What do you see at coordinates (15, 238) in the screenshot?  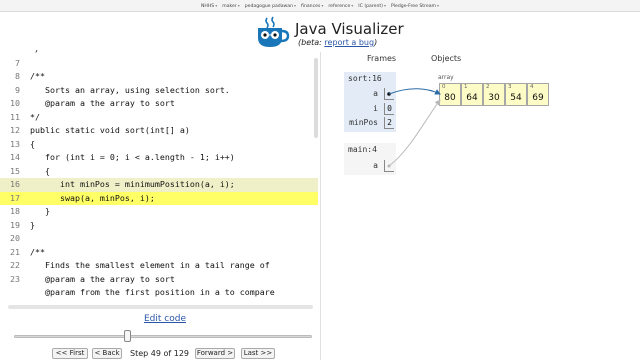 I see `line-number: 20` at bounding box center [15, 238].